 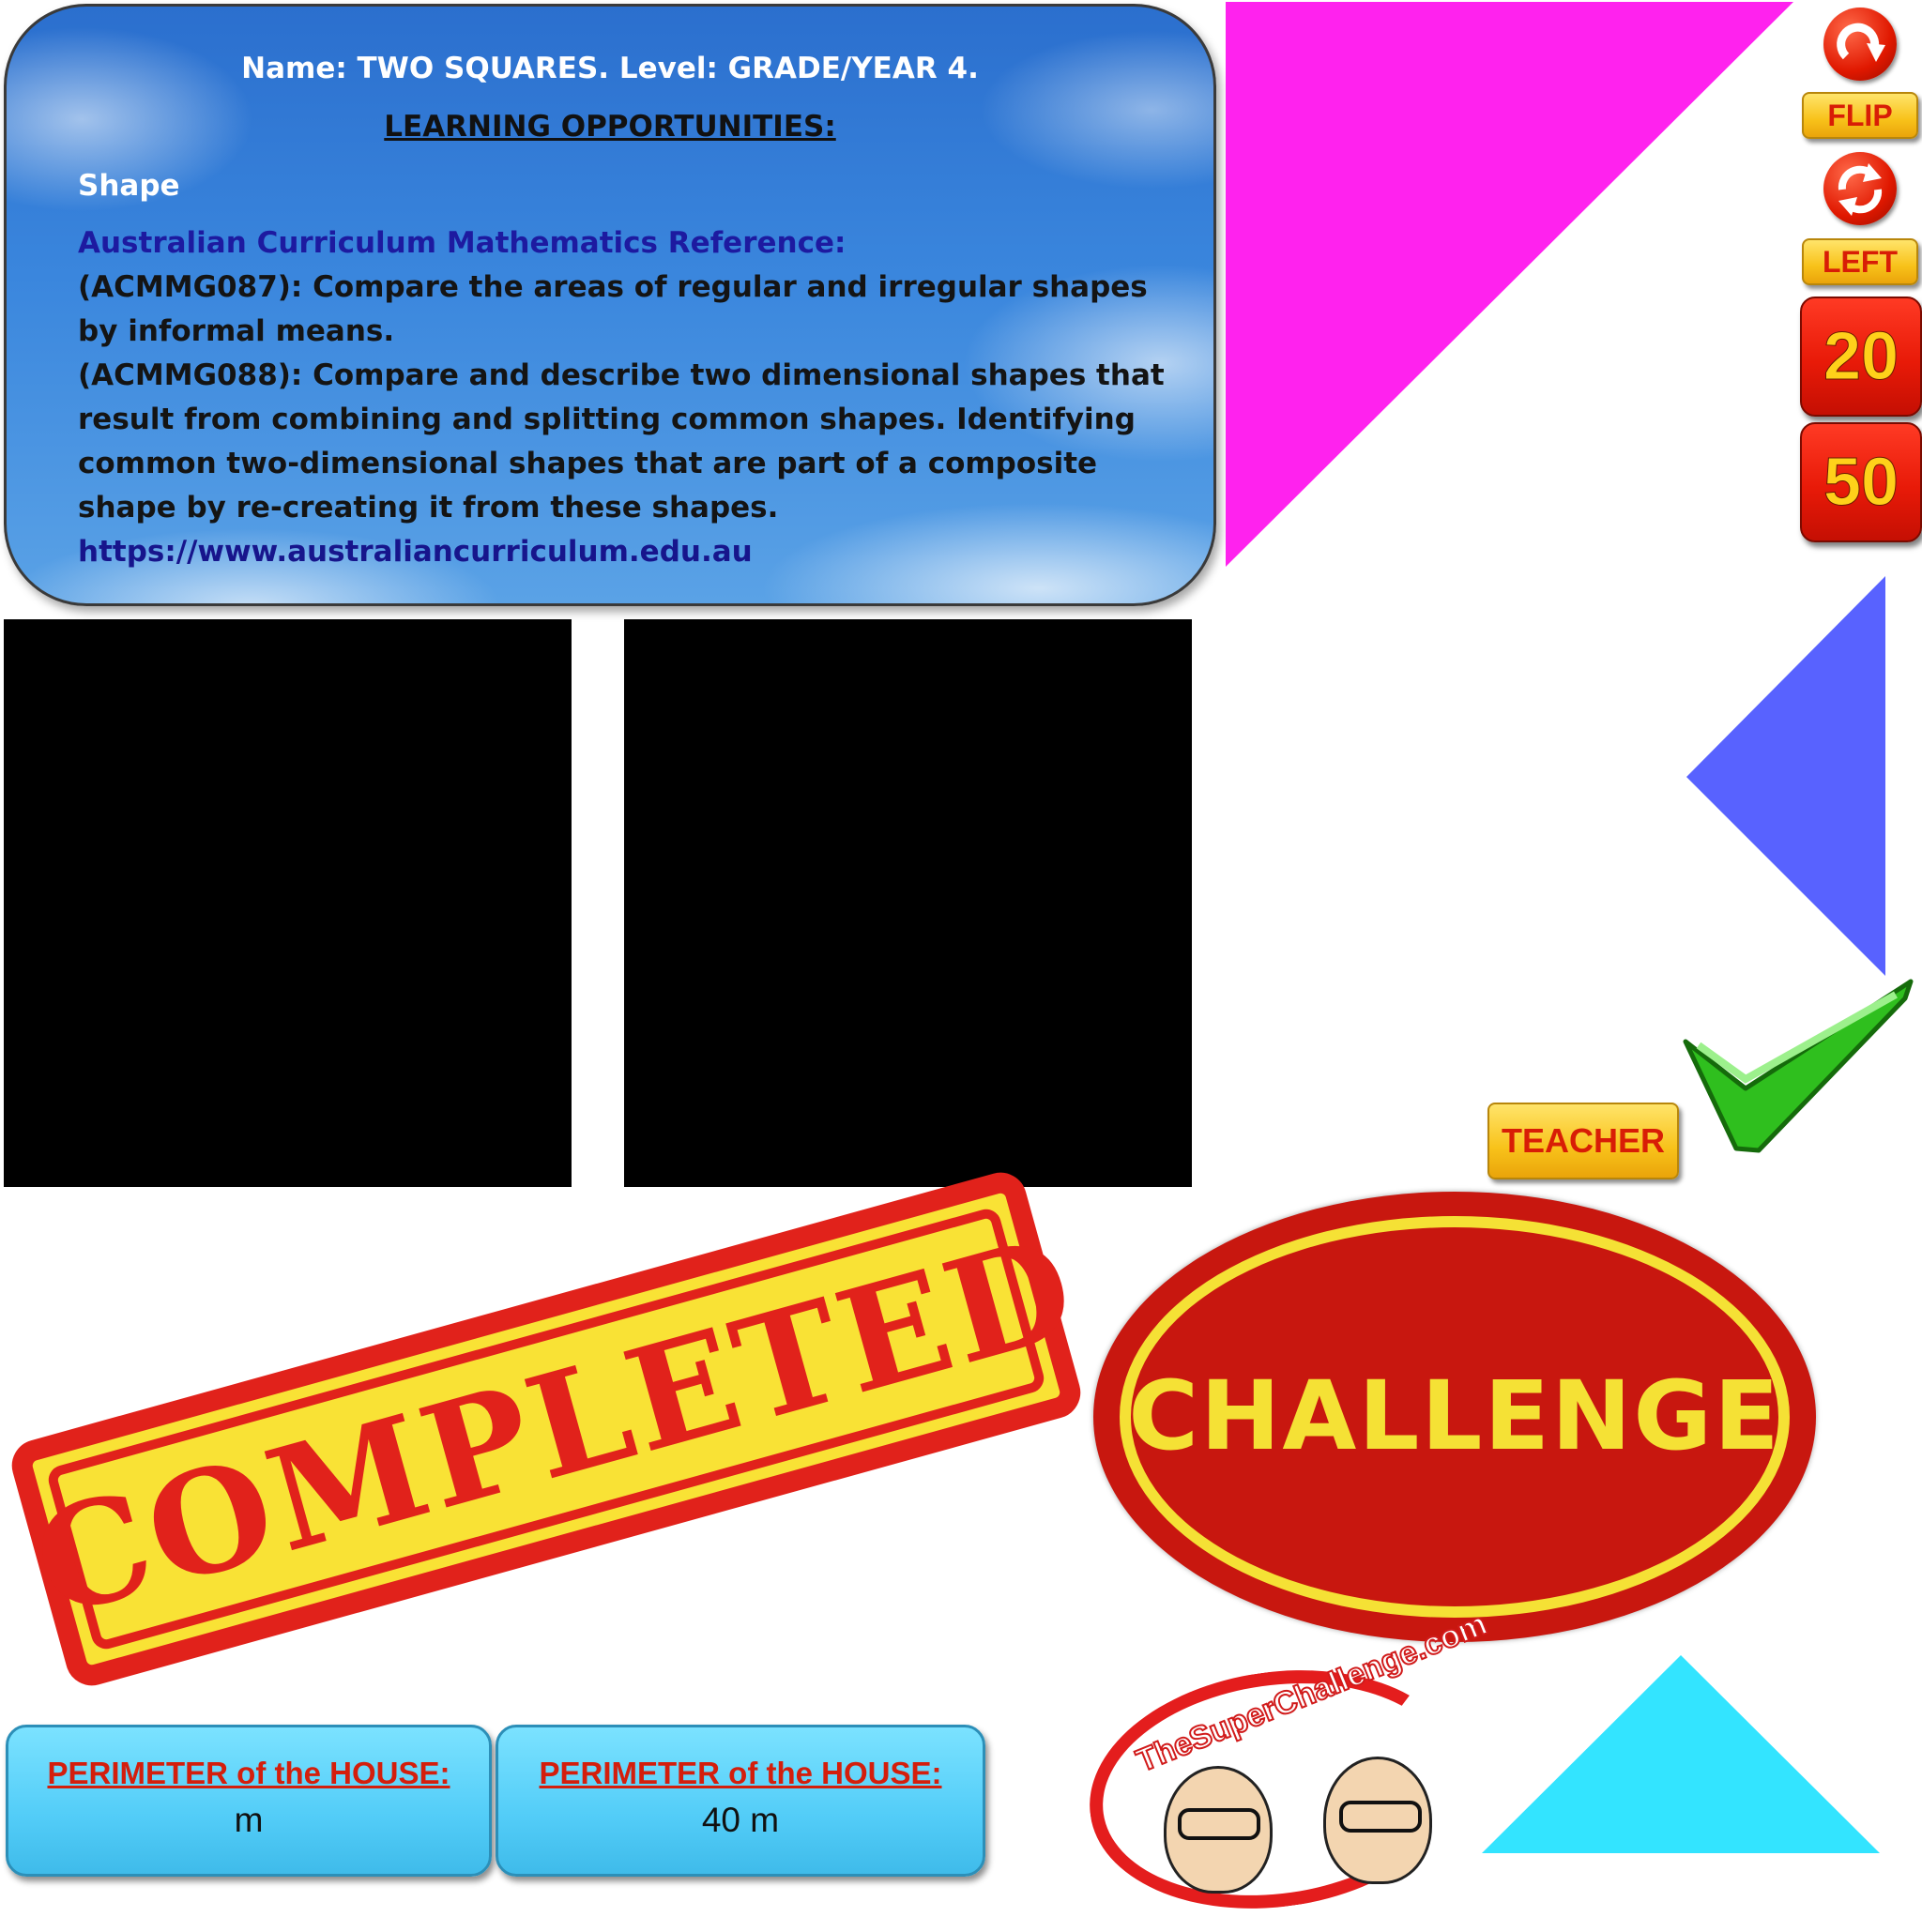 I want to click on flip-button: FLIP, so click(x=1860, y=115).